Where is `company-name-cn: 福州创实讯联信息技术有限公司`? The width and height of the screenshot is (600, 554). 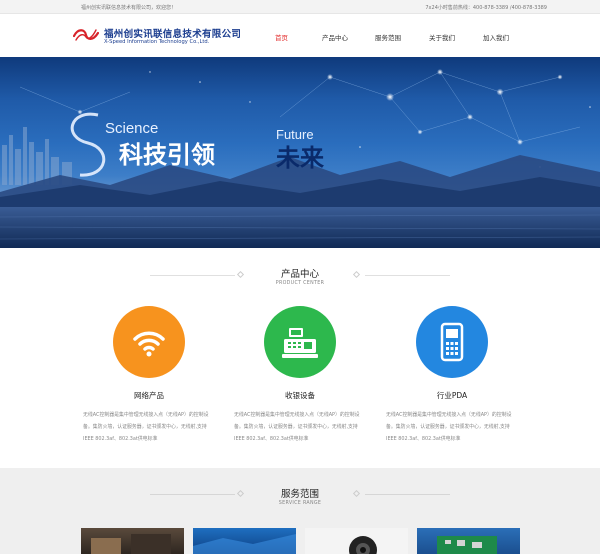 company-name-cn: 福州创实讯联信息技术有限公司 is located at coordinates (172, 33).